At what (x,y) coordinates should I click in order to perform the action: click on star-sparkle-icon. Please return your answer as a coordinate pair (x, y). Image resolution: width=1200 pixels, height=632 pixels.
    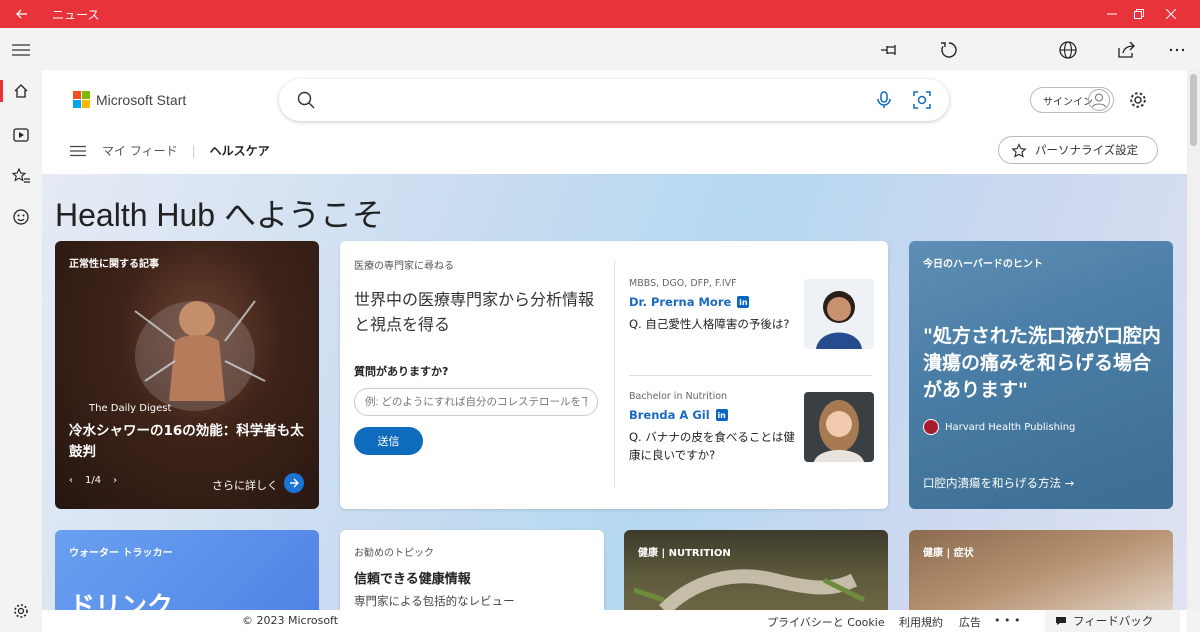
    Looking at the image, I should click on (1019, 150).